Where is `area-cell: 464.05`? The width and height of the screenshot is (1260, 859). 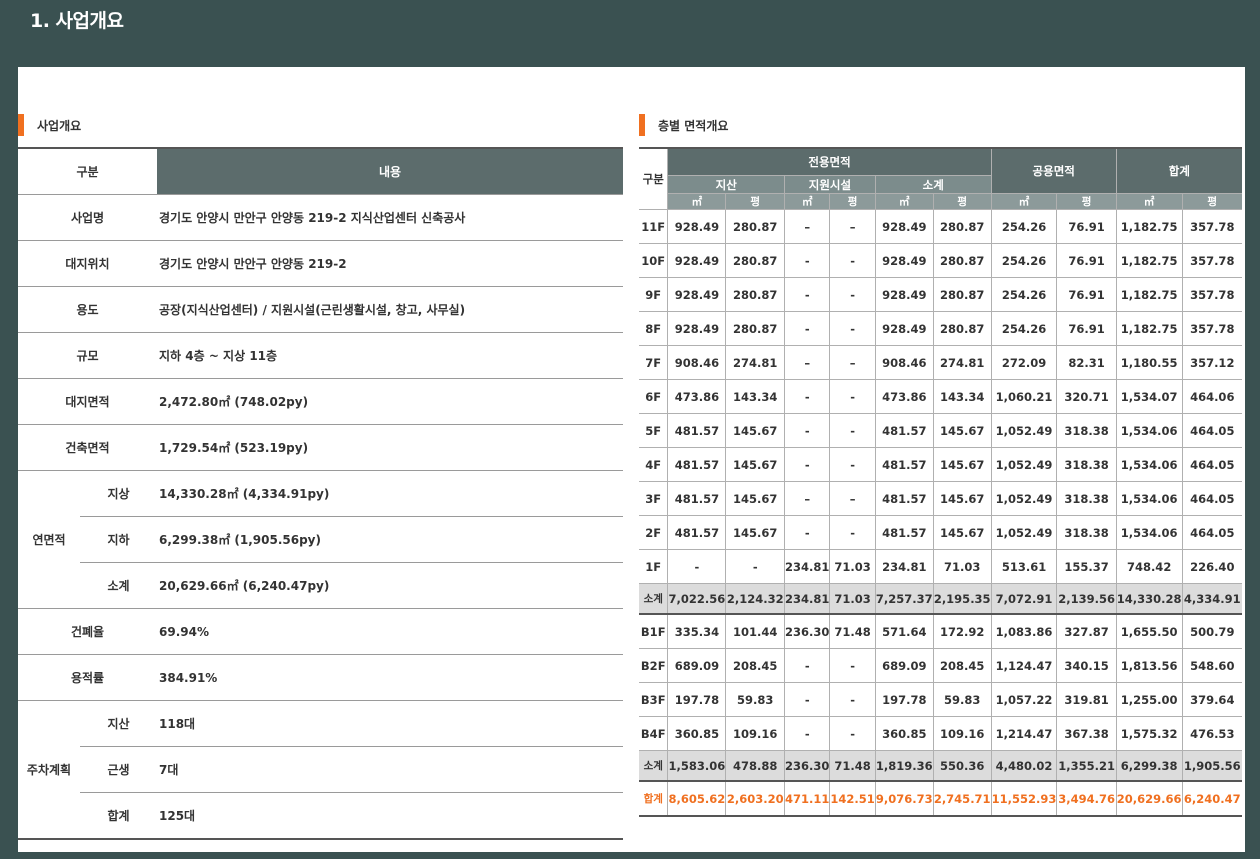 area-cell: 464.05 is located at coordinates (1211, 498).